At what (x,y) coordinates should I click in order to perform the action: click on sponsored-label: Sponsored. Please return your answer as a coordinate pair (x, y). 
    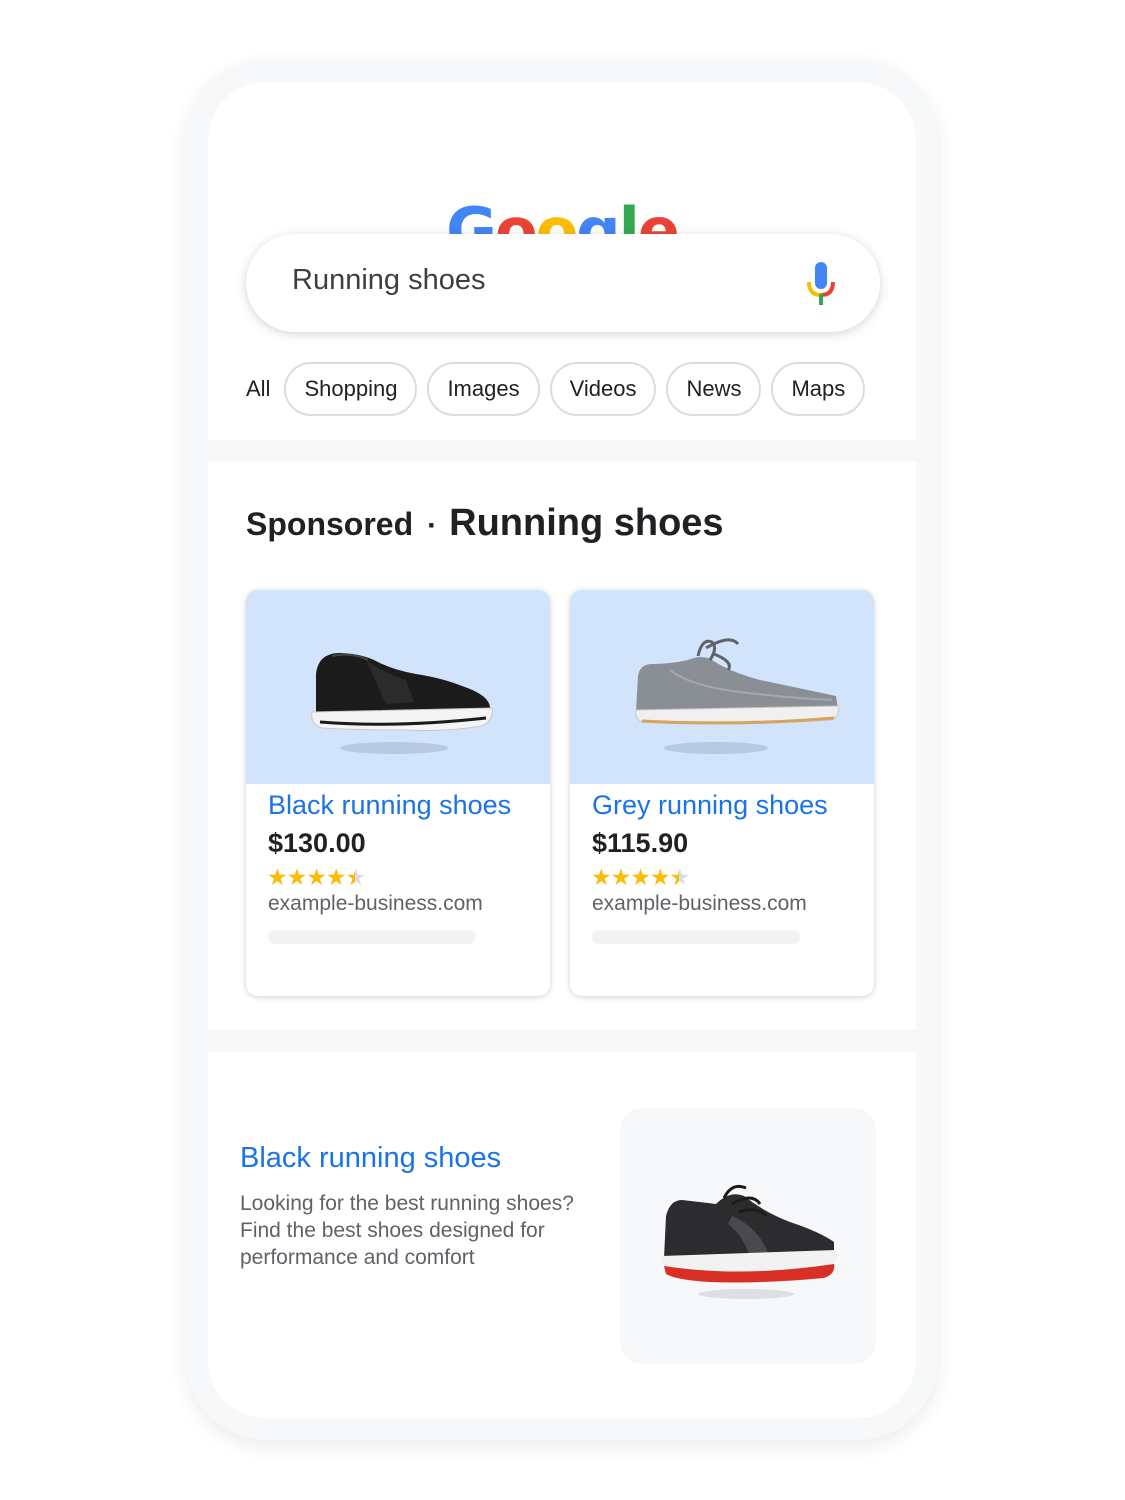
    Looking at the image, I should click on (330, 524).